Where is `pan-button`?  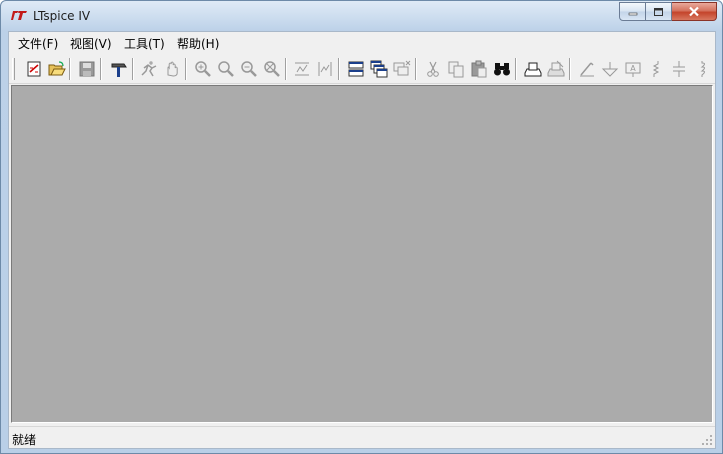 pan-button is located at coordinates (172, 69).